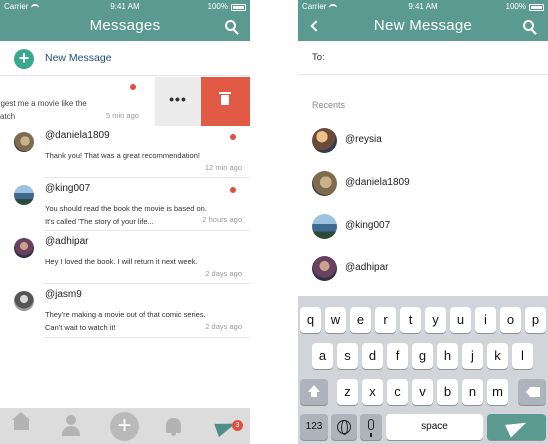 This screenshot has width=548, height=444. Describe the element at coordinates (372, 392) in the screenshot. I see `key-x: x` at that location.